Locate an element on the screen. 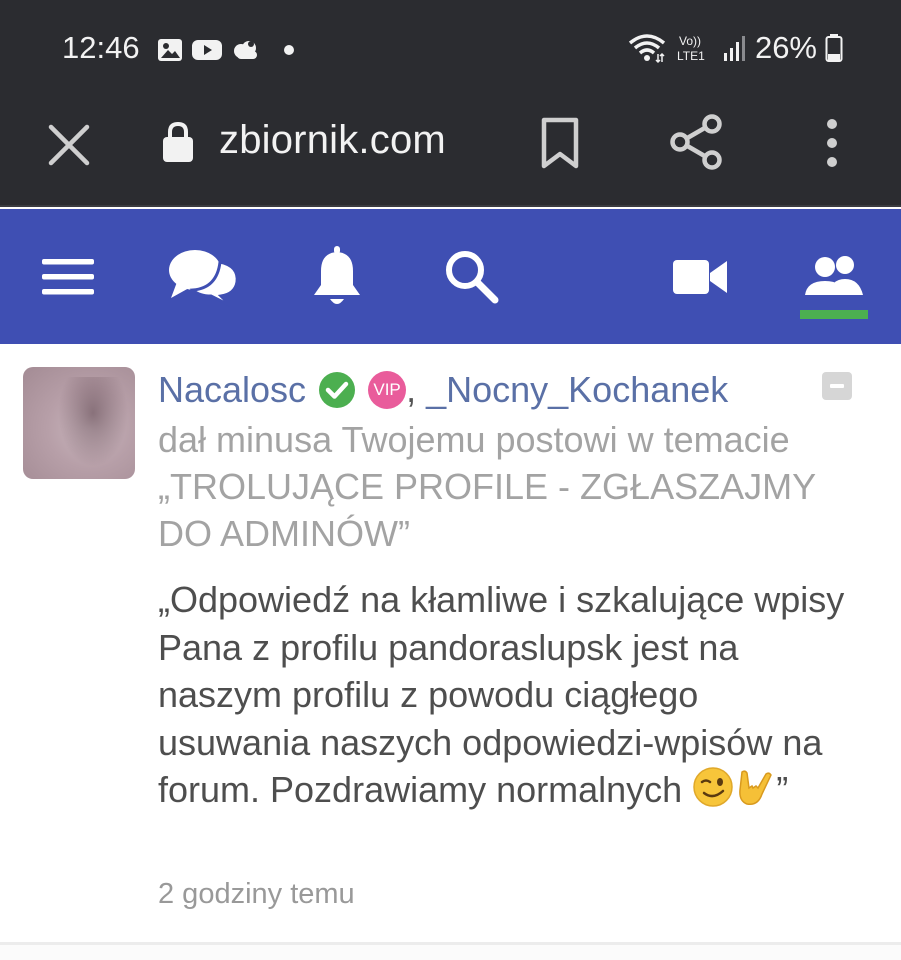  avatar-photo is located at coordinates (93, 422).